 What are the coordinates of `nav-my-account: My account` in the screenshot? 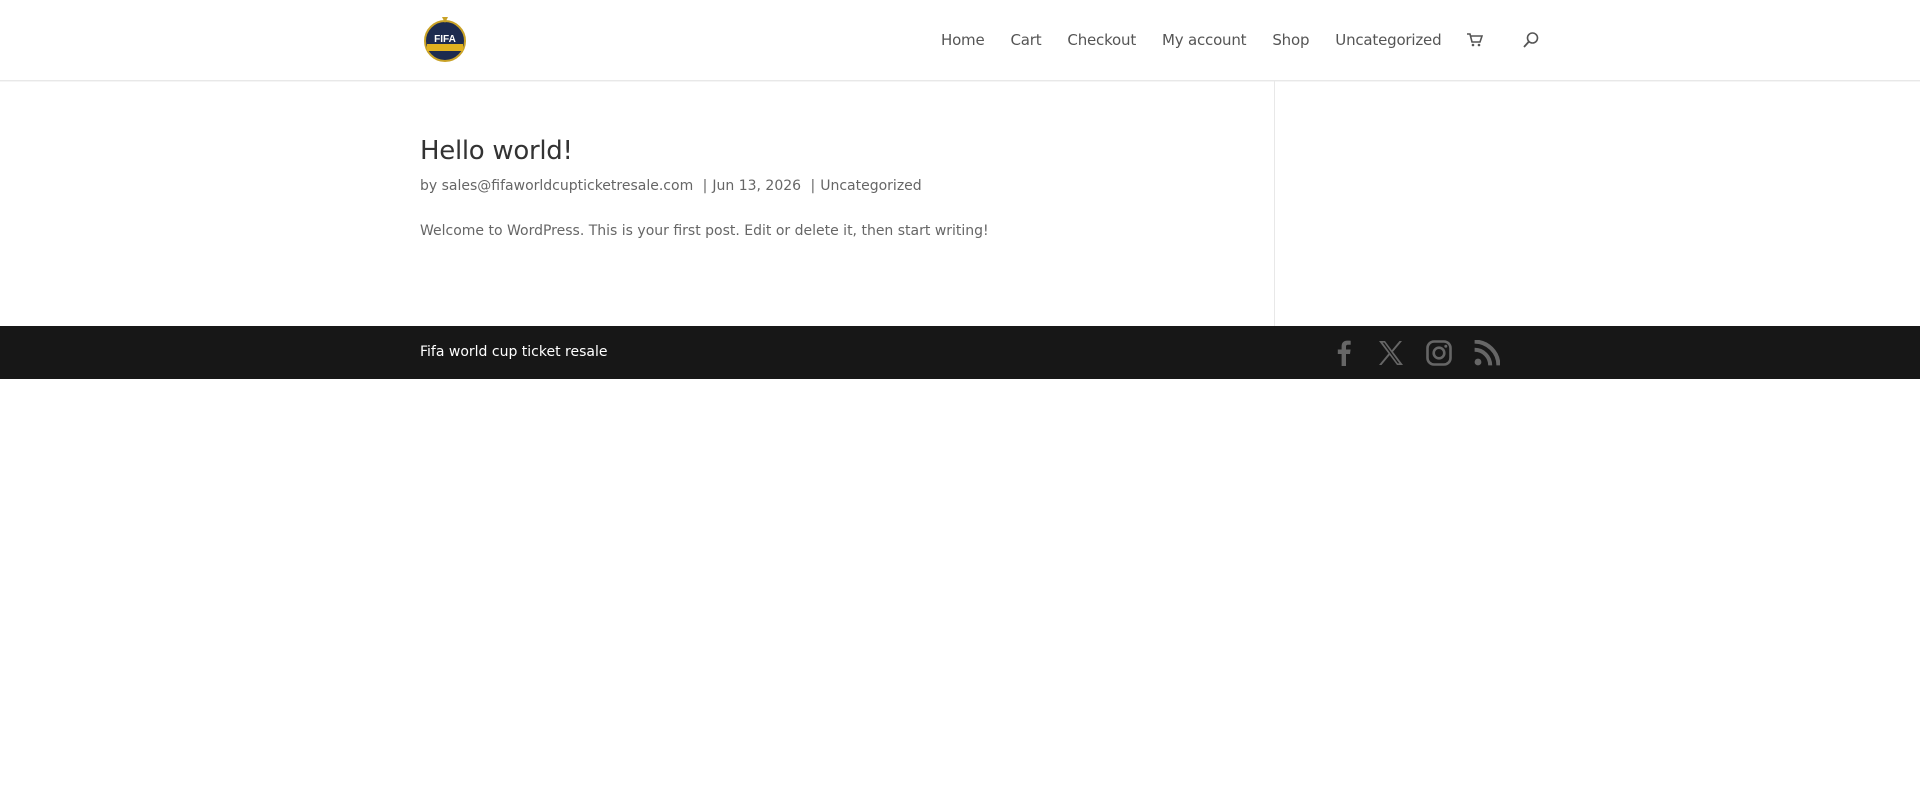 It's located at (1204, 40).